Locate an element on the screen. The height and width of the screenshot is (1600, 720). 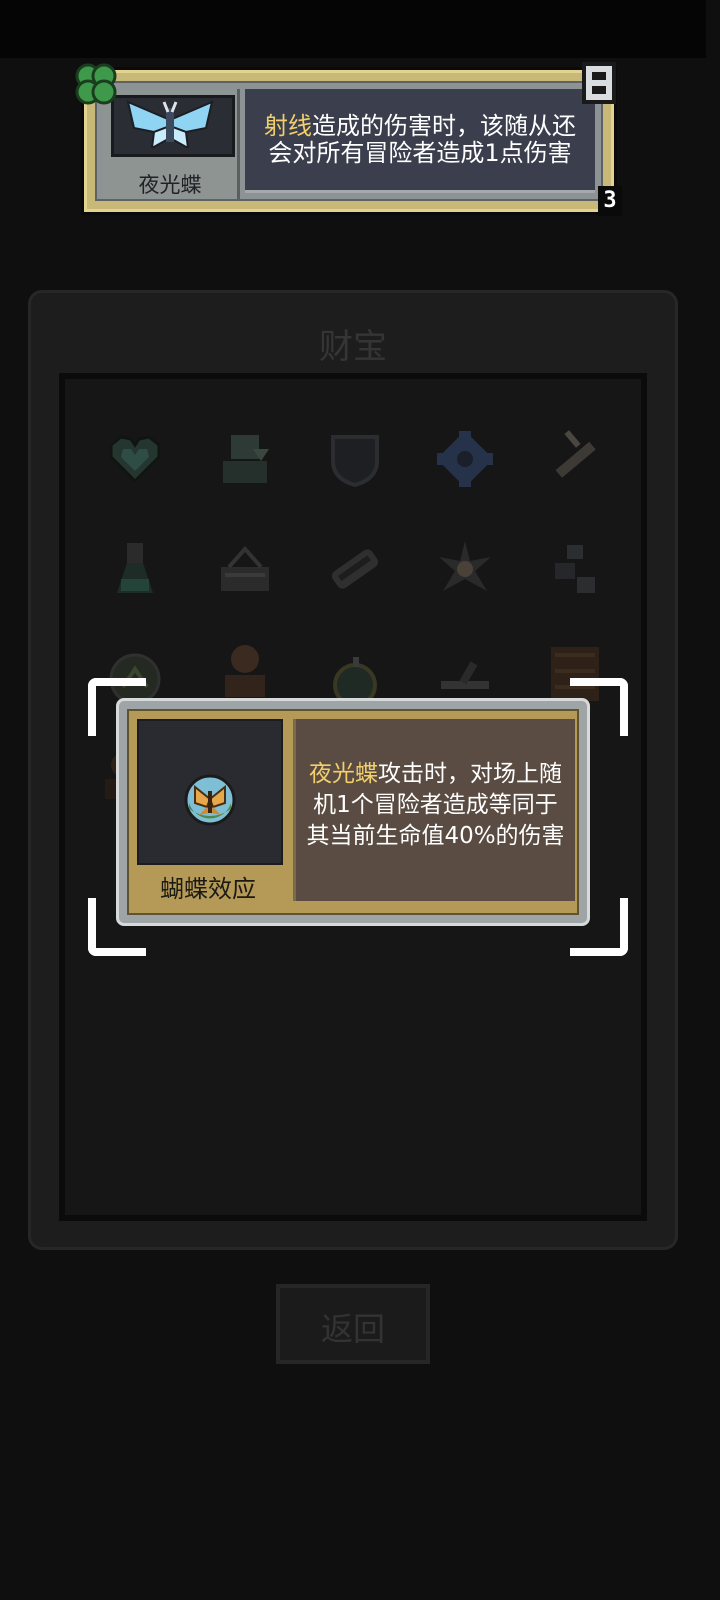
plug-icon is located at coordinates (599, 83).